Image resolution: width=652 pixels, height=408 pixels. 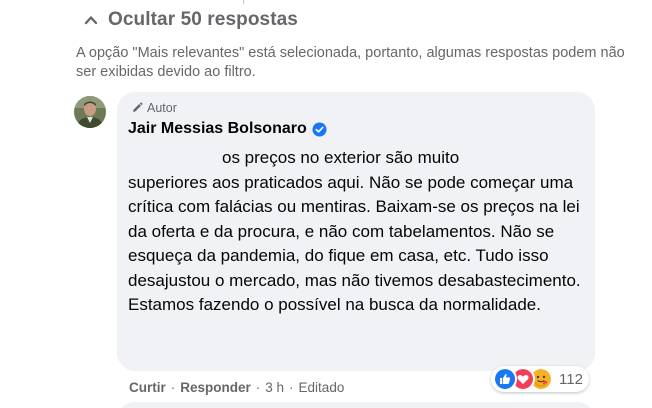 What do you see at coordinates (217, 129) in the screenshot?
I see `comment-author-name: Jair Messias Bolsonaro` at bounding box center [217, 129].